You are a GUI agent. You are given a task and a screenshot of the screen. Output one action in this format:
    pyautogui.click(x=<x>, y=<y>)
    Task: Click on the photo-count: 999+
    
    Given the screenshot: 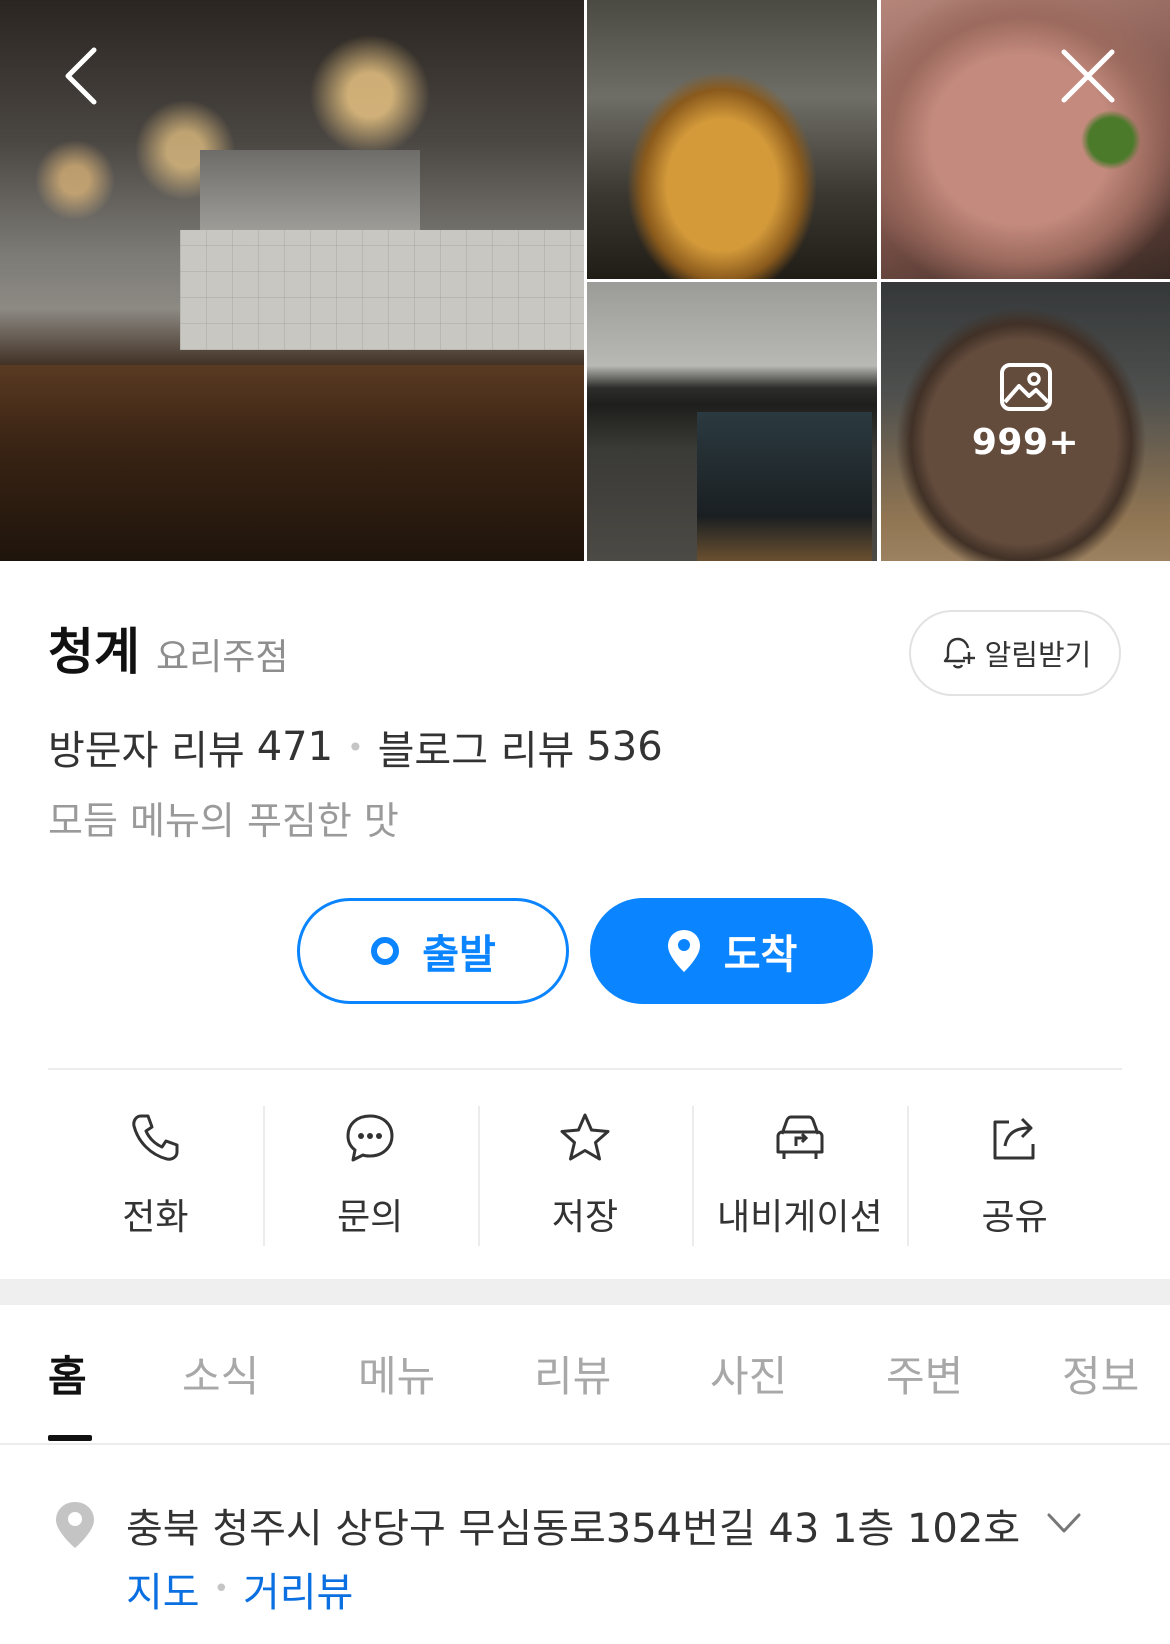 What is the action you would take?
    pyautogui.click(x=1025, y=442)
    